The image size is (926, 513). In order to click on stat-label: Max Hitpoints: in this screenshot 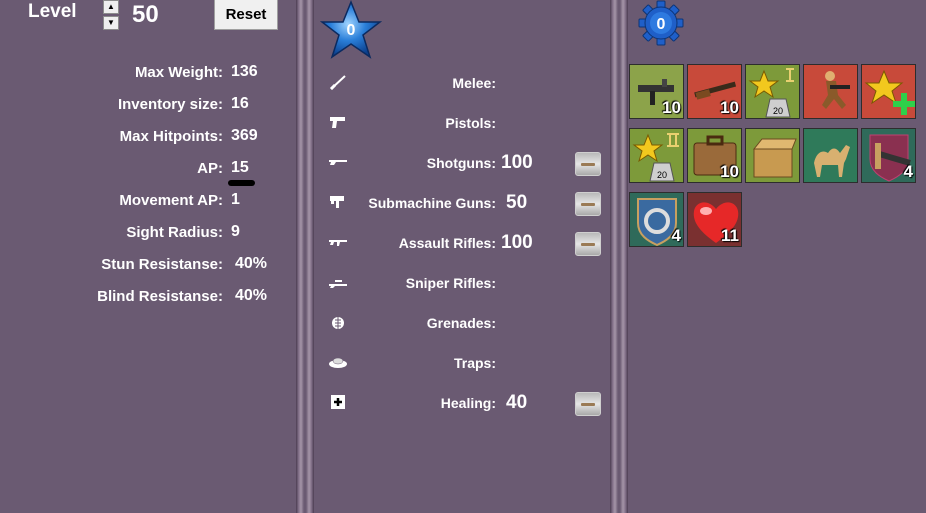, I will do `click(171, 136)`.